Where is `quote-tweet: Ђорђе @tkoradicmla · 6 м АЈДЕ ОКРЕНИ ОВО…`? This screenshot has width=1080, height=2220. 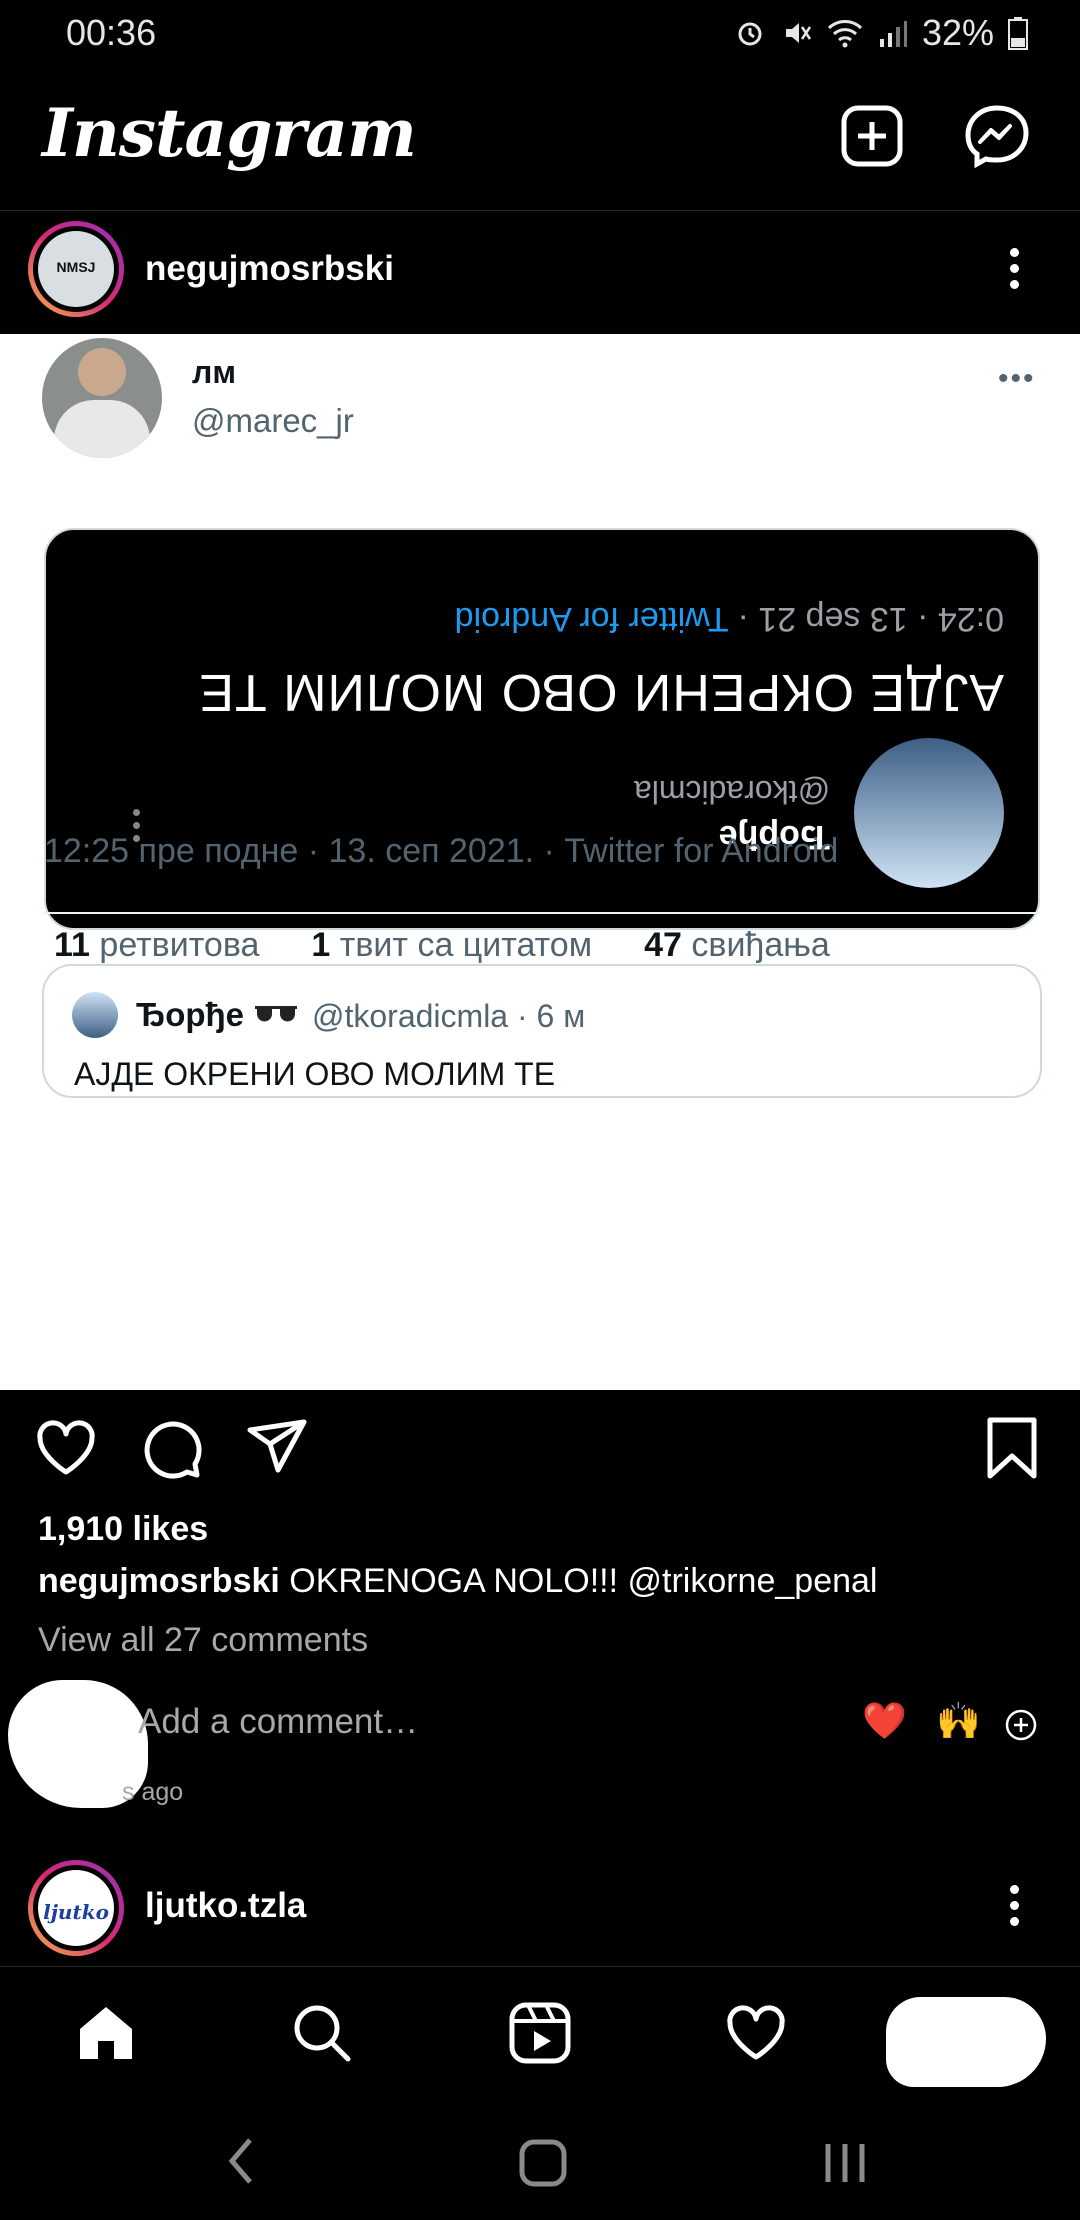
quote-tweet: Ђорђе @tkoradicmla · 6 м АЈДЕ ОКРЕНИ ОВО… is located at coordinates (542, 1031).